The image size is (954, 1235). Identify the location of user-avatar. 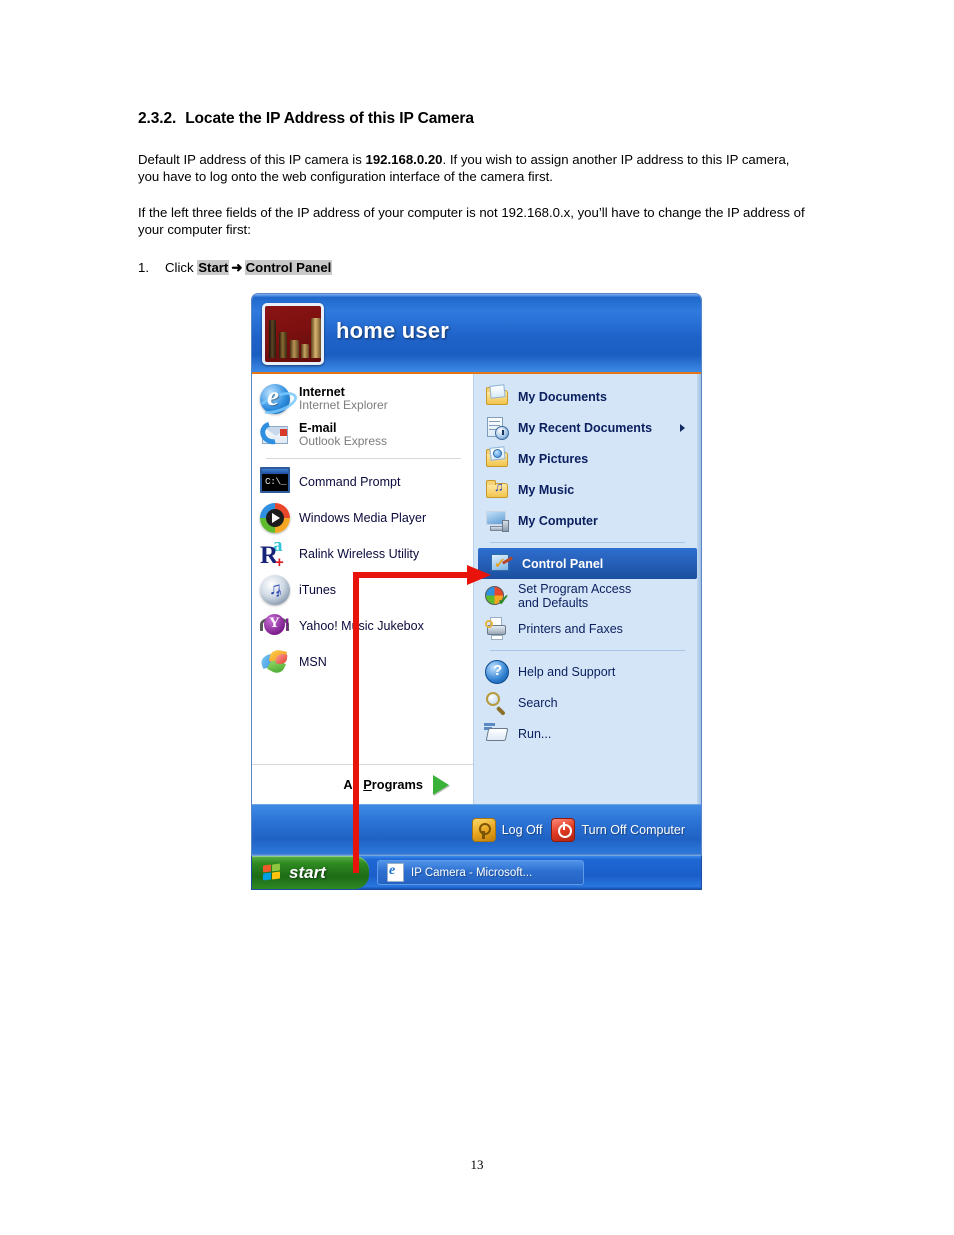
(293, 334).